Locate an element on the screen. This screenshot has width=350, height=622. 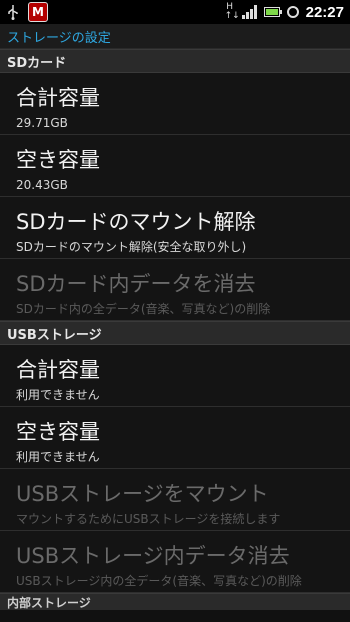
item-summary: SDカード内の全データ(音楽、写真など)の削除 is located at coordinates (143, 309).